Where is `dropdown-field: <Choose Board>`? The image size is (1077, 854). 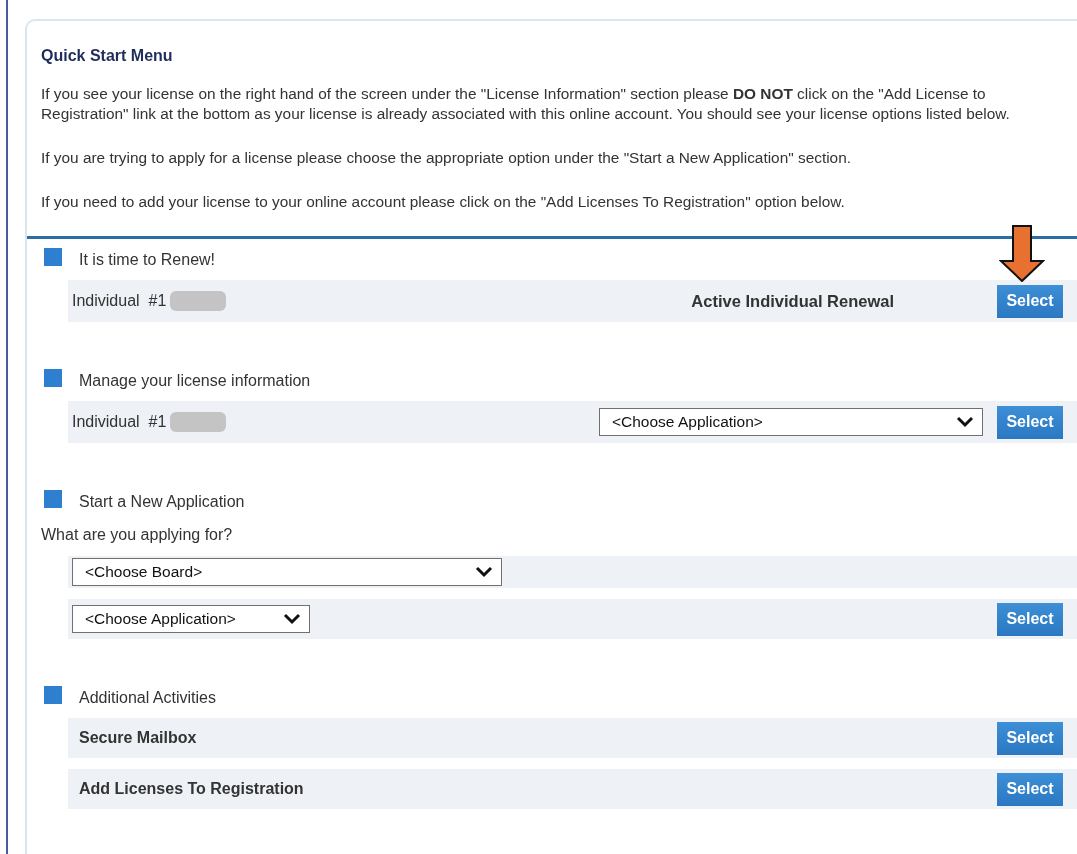 dropdown-field: <Choose Board> is located at coordinates (287, 572).